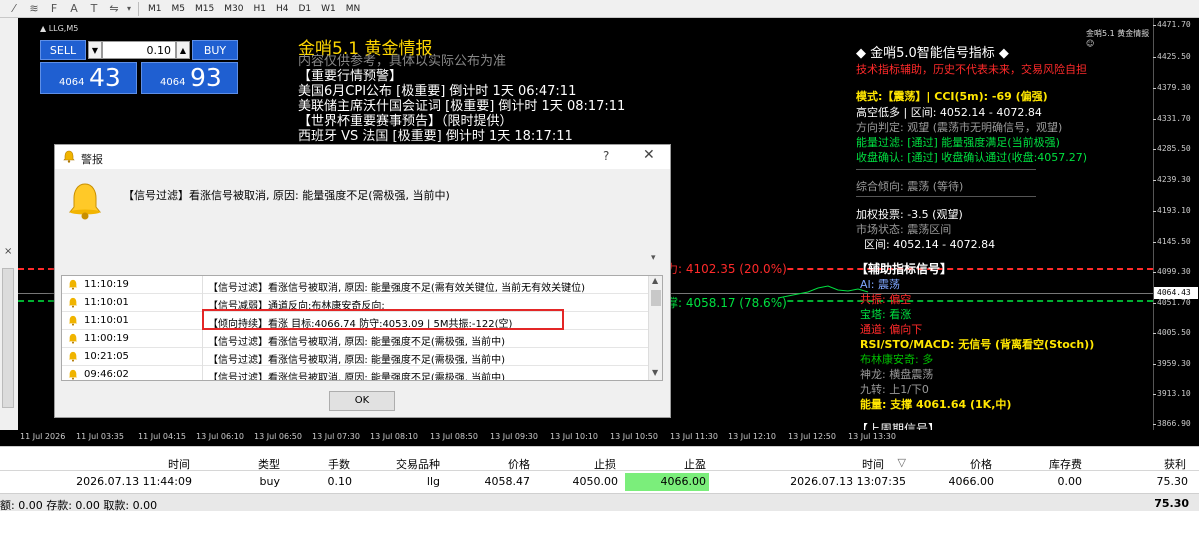  What do you see at coordinates (179, 9) in the screenshot?
I see `timeframe-m5: M5` at bounding box center [179, 9].